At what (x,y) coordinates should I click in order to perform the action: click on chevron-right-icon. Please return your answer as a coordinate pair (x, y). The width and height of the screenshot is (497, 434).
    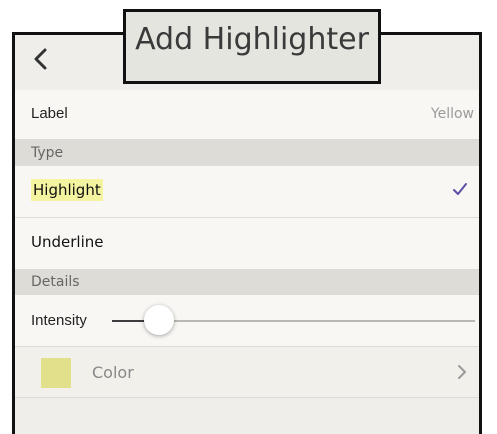
    Looking at the image, I should click on (462, 372).